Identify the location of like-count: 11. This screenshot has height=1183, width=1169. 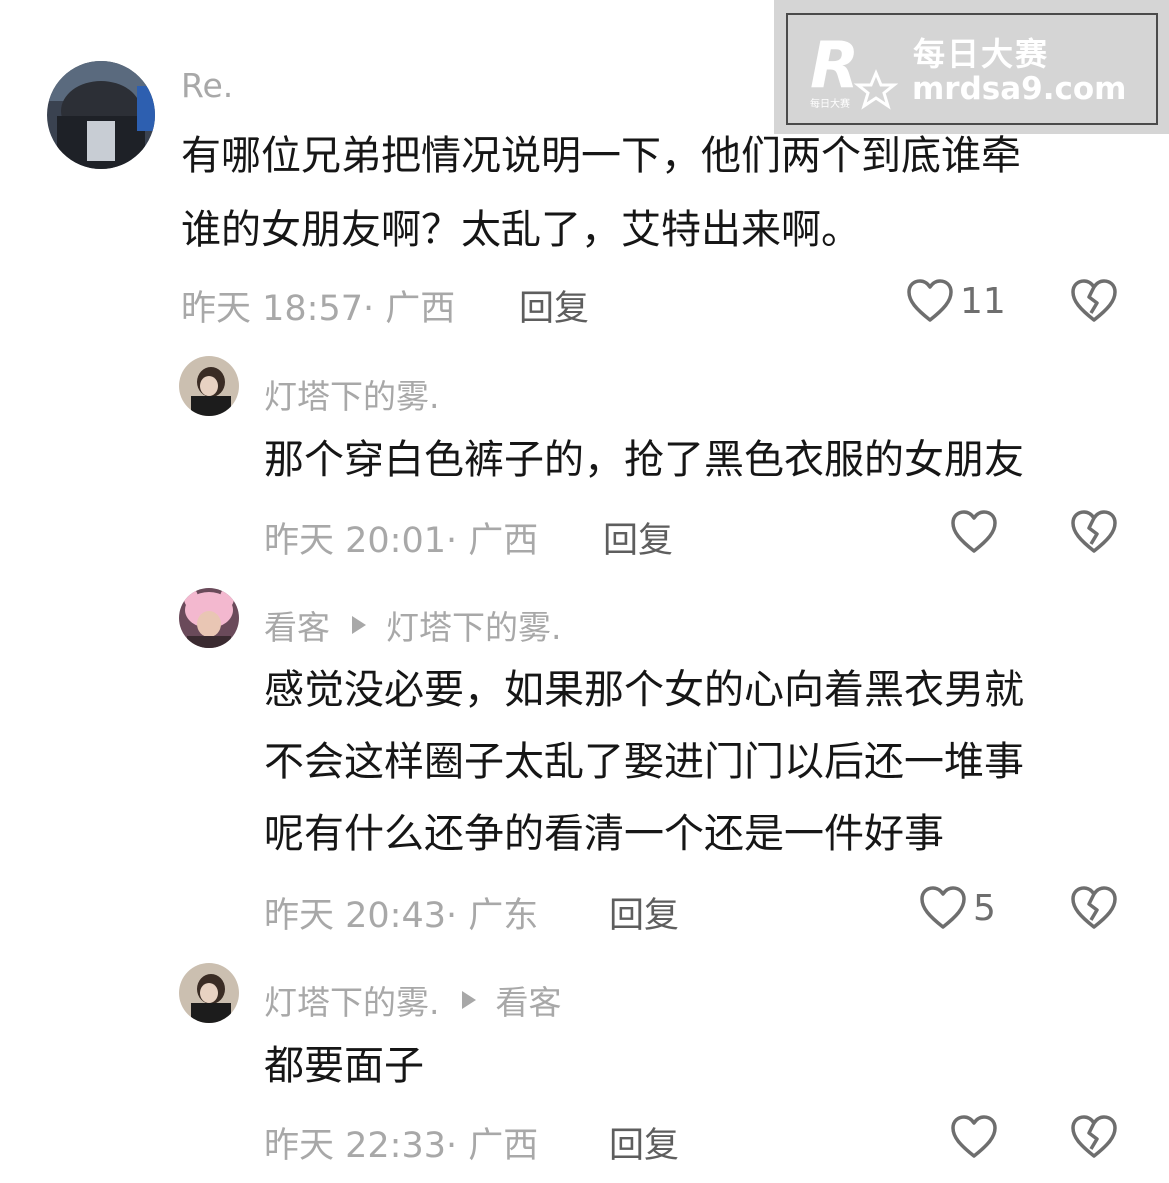
(983, 301).